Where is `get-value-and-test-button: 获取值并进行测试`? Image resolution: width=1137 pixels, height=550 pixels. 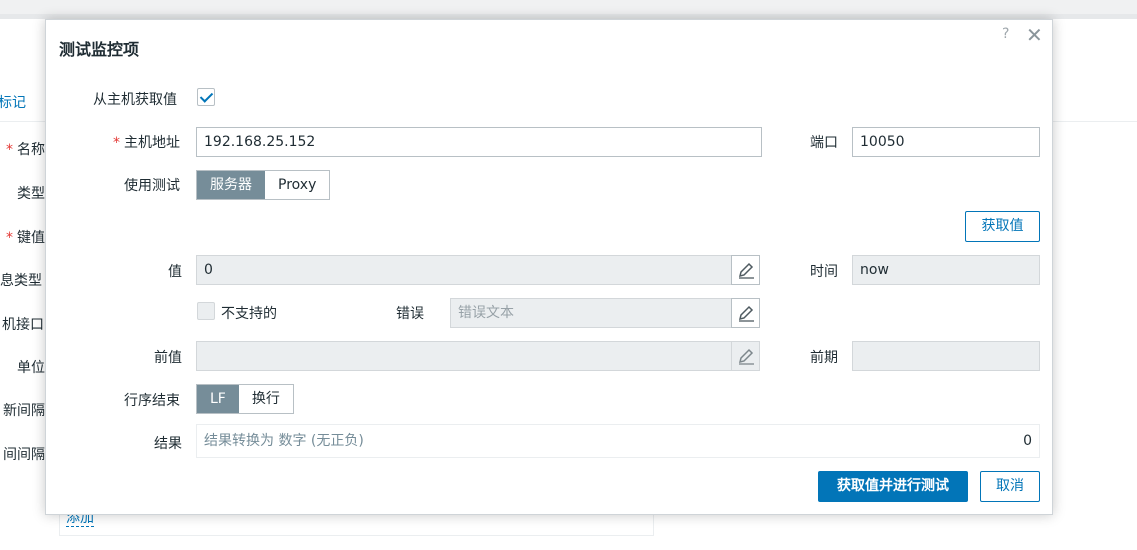 get-value-and-test-button: 获取值并进行测试 is located at coordinates (893, 486).